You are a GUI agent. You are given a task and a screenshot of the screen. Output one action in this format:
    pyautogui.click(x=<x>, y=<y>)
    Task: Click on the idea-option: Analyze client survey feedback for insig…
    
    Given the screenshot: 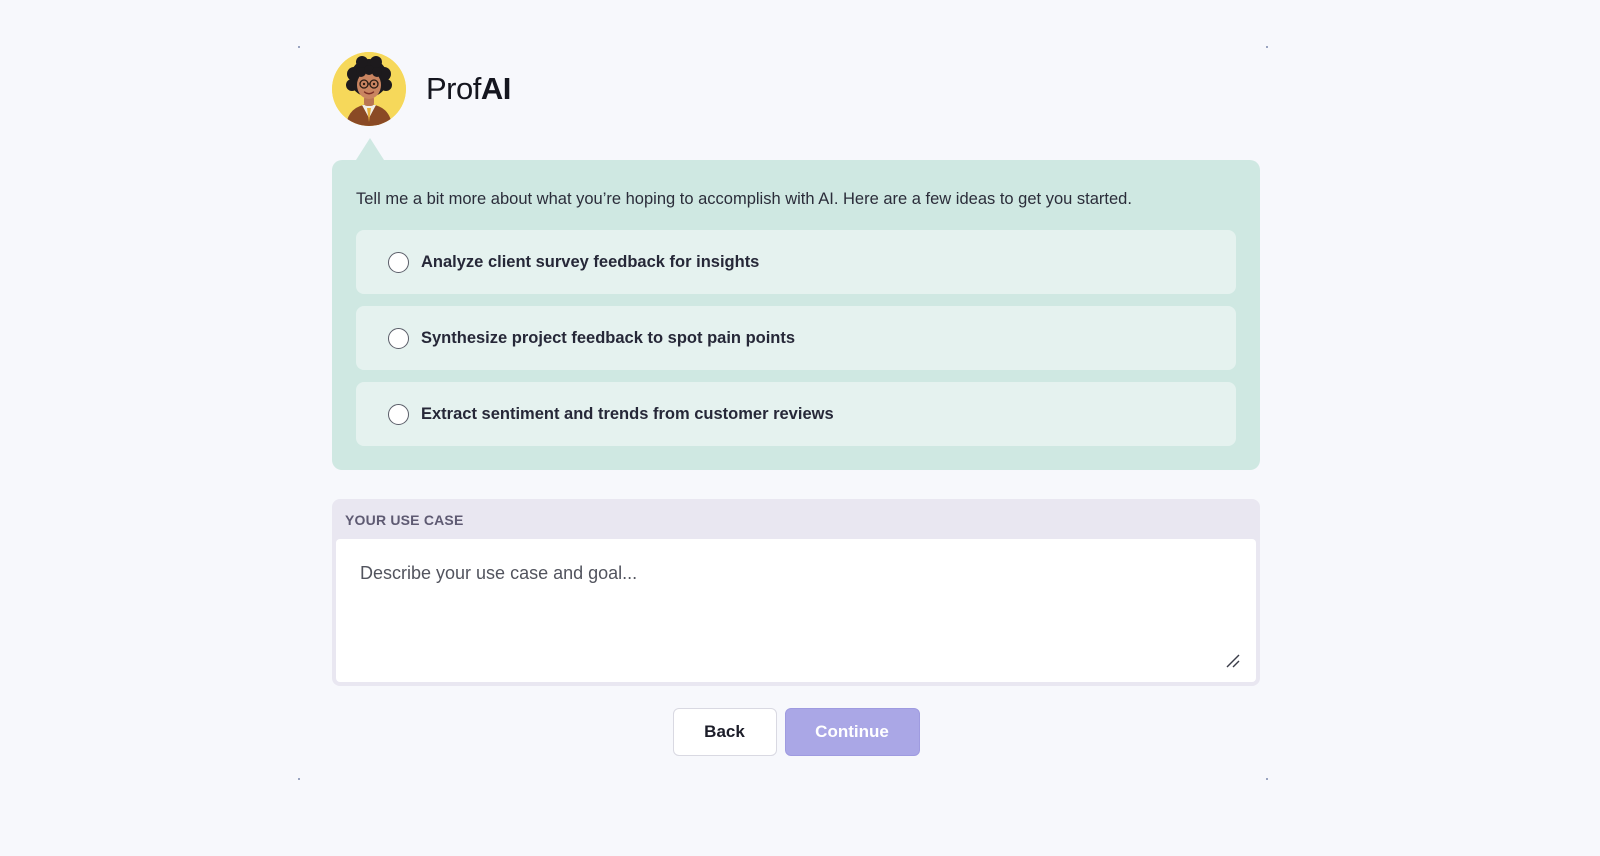 What is the action you would take?
    pyautogui.click(x=796, y=262)
    